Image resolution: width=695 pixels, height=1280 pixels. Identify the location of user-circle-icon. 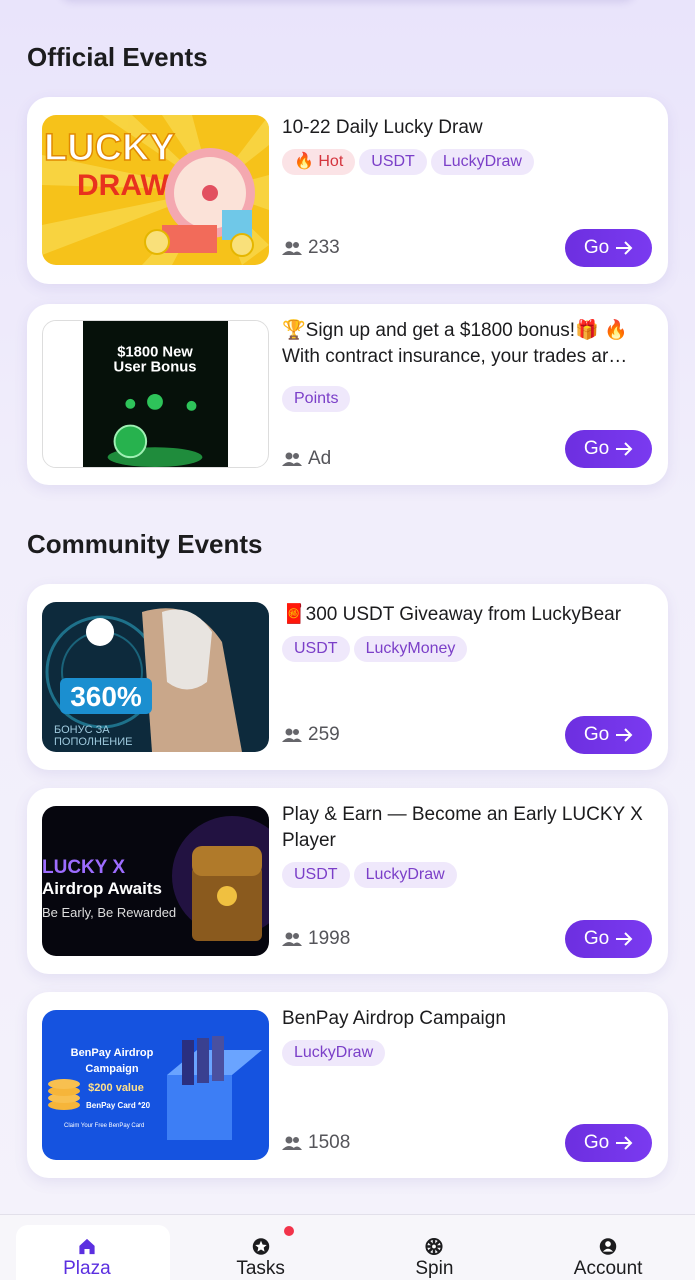
(608, 1246).